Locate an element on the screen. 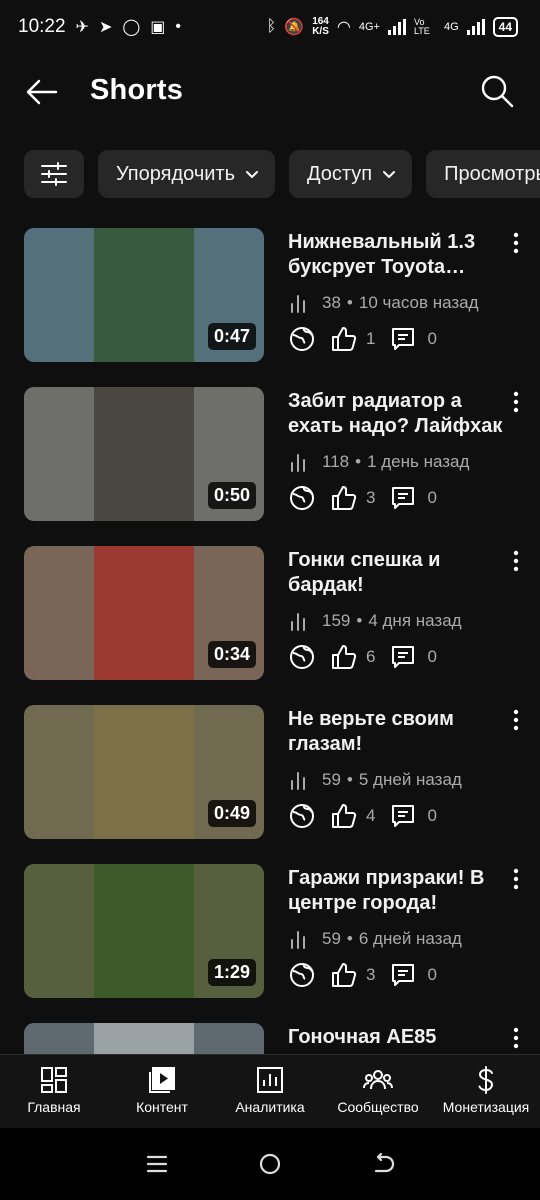  video-thumbnail: 0:49 is located at coordinates (144, 772).